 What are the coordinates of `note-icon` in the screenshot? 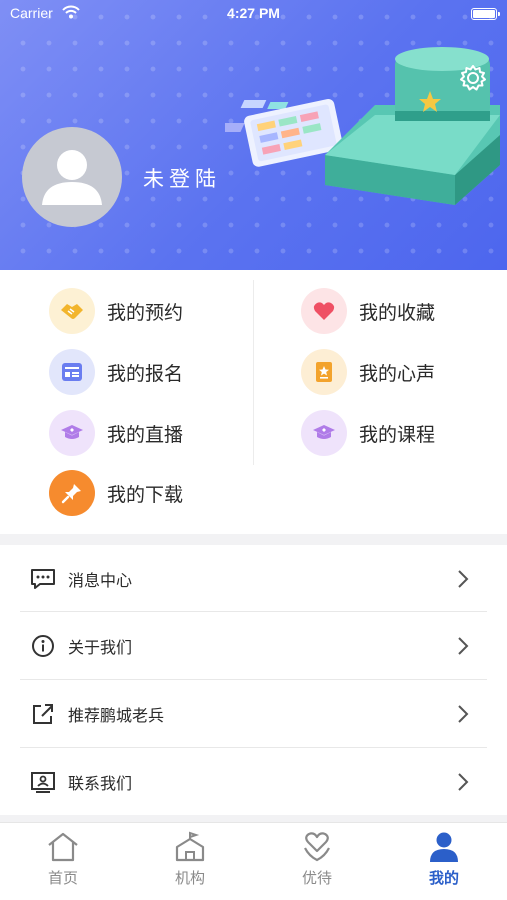 It's located at (324, 372).